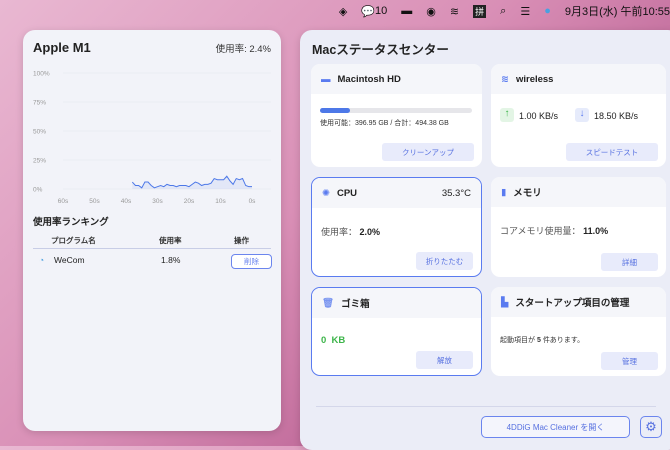 This screenshot has height=450, width=670. Describe the element at coordinates (547, 11) in the screenshot. I see `siri-icon: ●` at that location.